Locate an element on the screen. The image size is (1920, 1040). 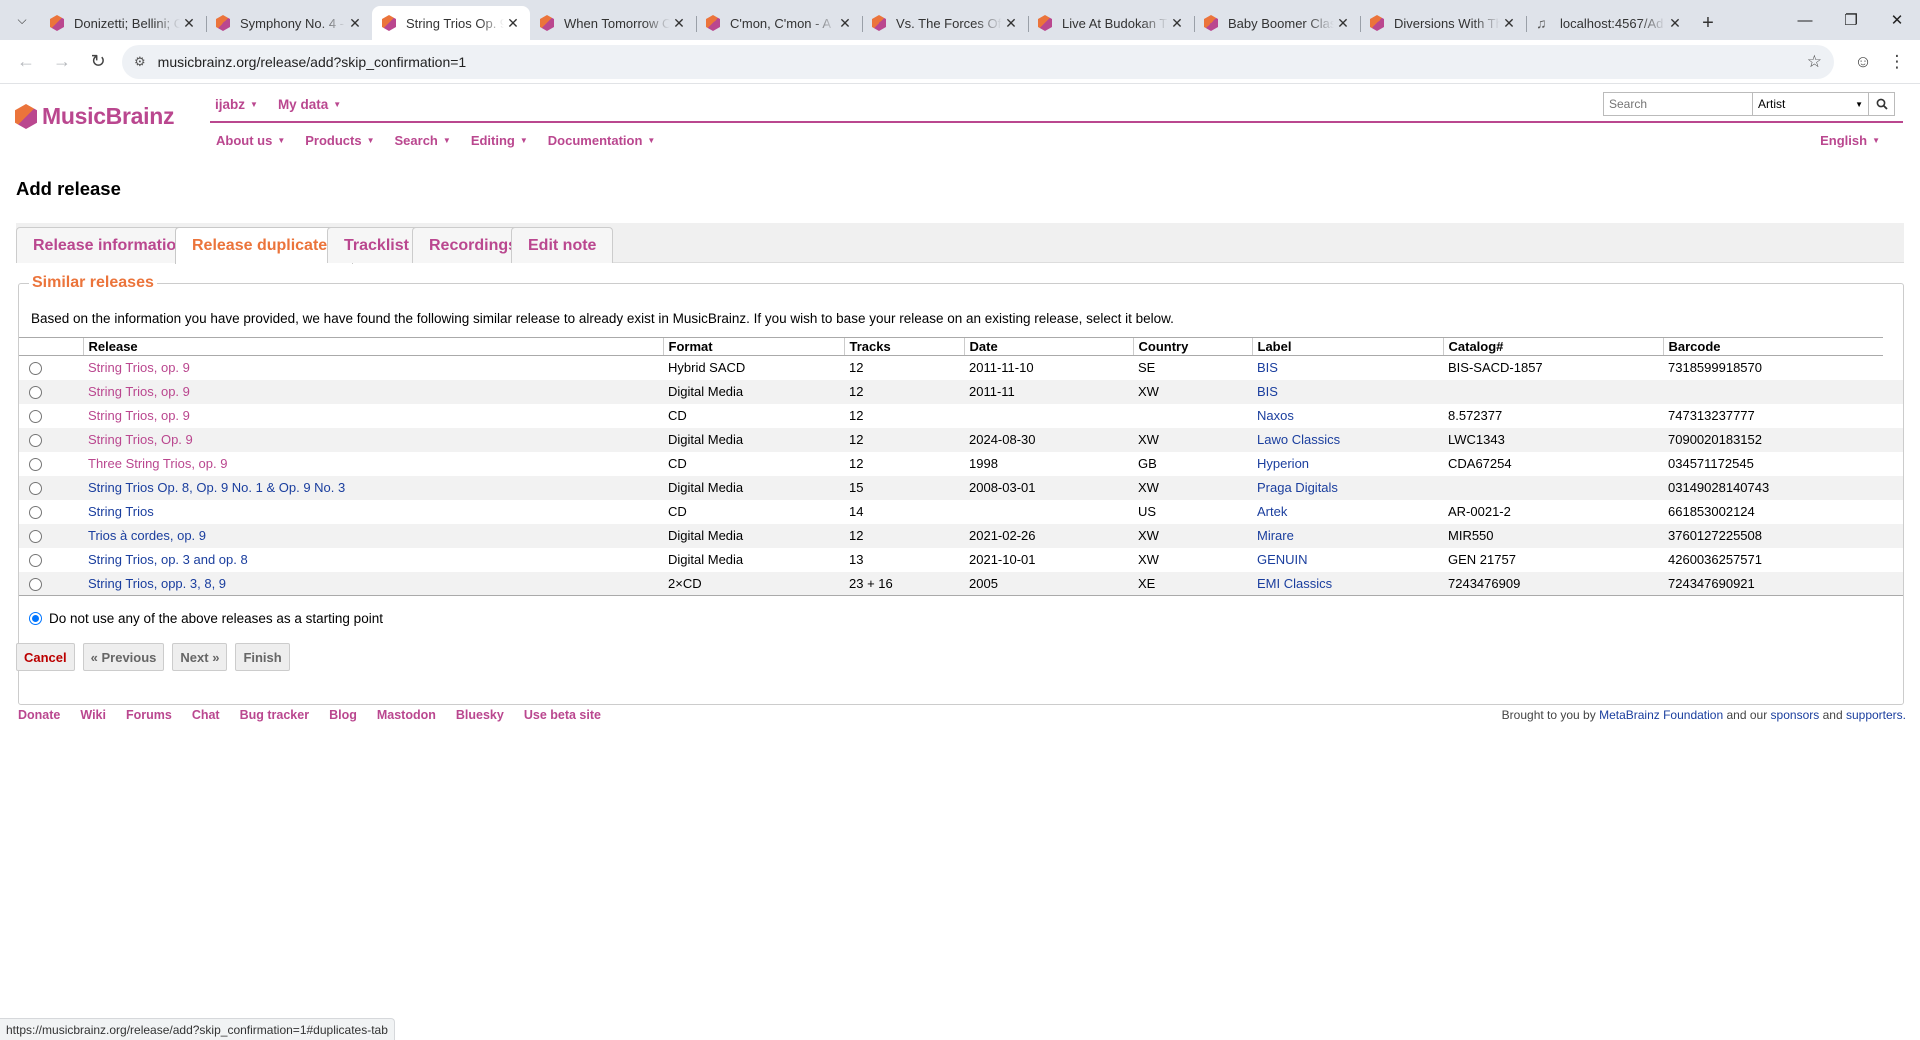
browser-tab: C'mon, C'mon - A ✕ is located at coordinates (779, 23).